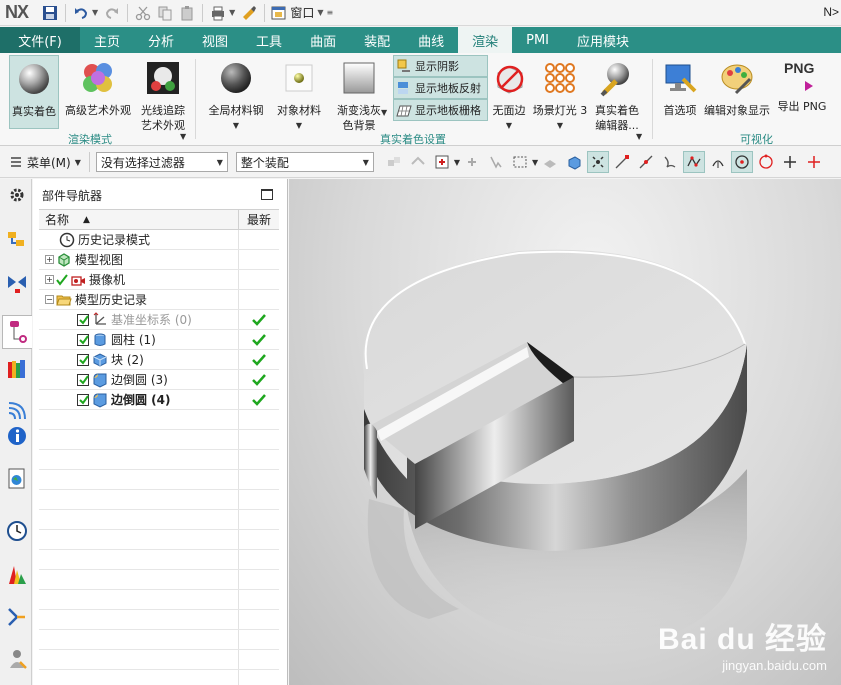 The width and height of the screenshot is (841, 685). Describe the element at coordinates (159, 400) in the screenshot. I see `tree-row-edge-blend-4: 边倒圆 (4)` at that location.